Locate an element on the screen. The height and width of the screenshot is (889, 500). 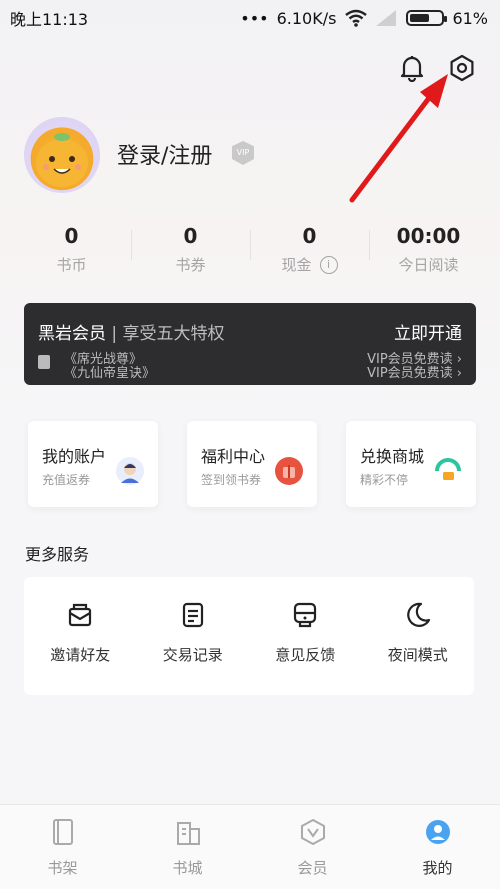
gift-icon is located at coordinates (289, 471).